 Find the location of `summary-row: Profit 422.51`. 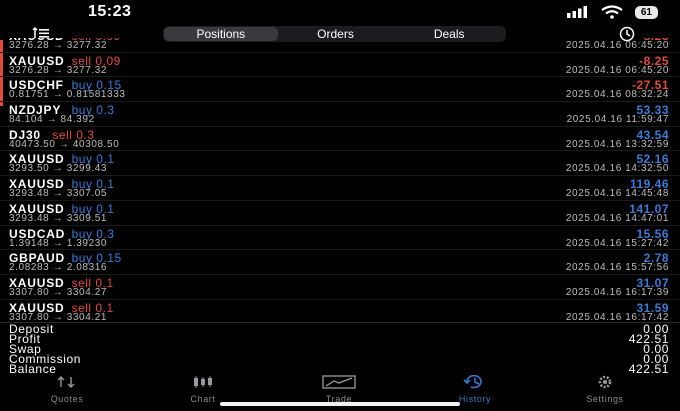

summary-row: Profit 422.51 is located at coordinates (339, 339).